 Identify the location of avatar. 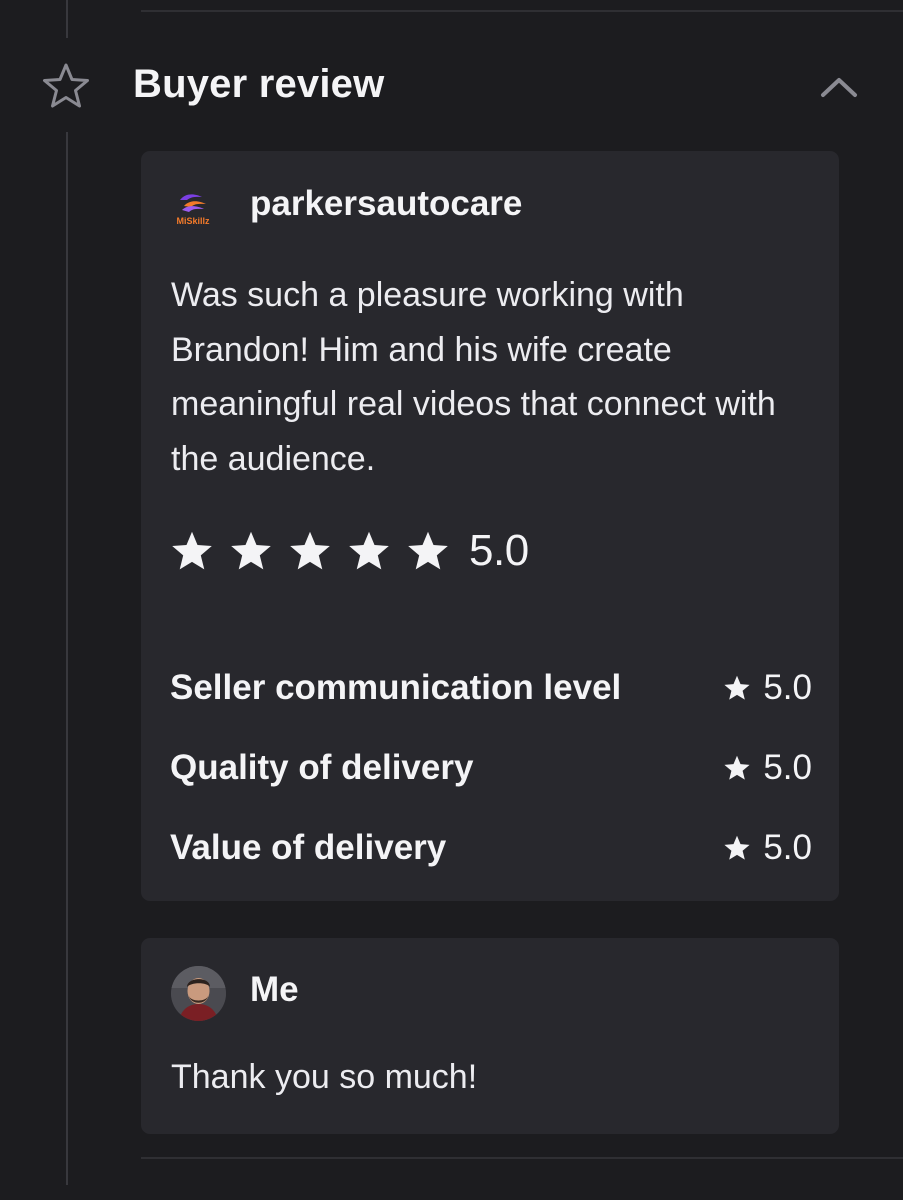
(198, 993).